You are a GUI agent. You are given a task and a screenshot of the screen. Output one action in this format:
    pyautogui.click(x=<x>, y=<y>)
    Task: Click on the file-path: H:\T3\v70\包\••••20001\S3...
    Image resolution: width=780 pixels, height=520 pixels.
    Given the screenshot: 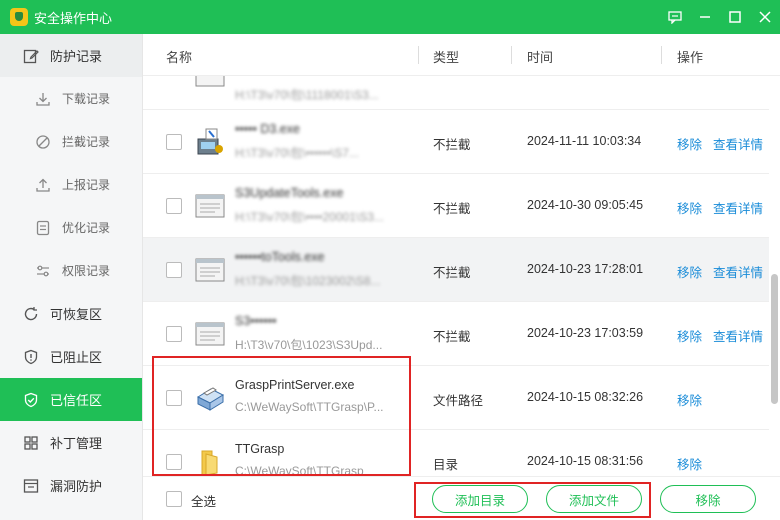 What is the action you would take?
    pyautogui.click(x=309, y=217)
    